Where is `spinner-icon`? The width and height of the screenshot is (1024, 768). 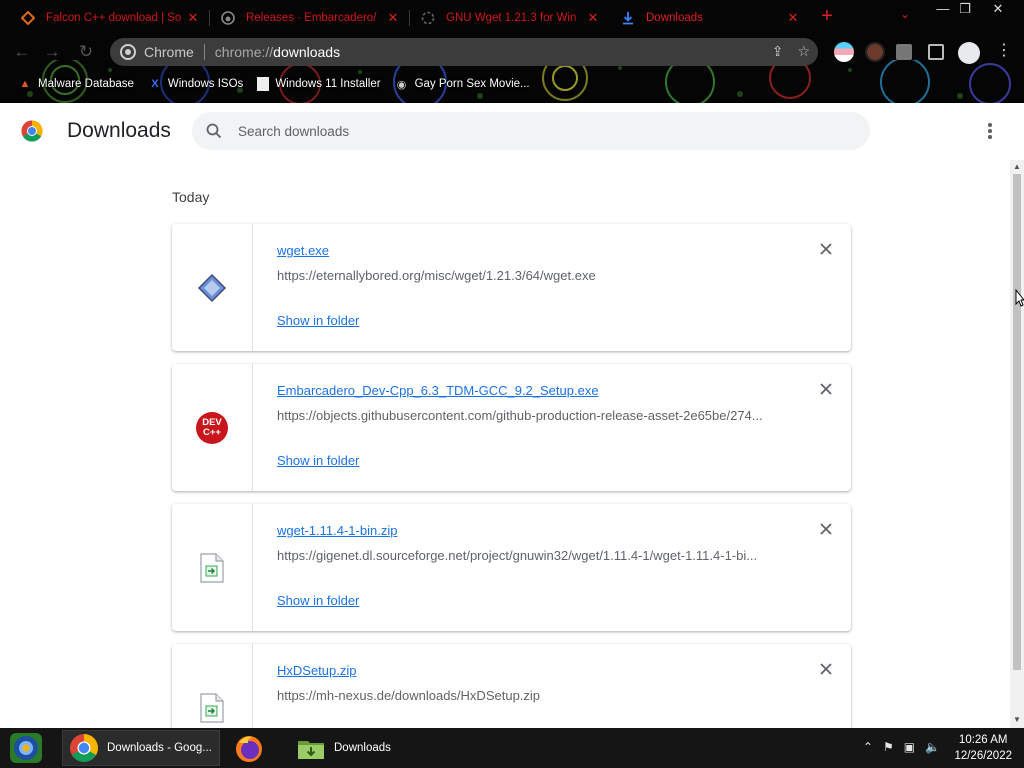
spinner-icon is located at coordinates (428, 18).